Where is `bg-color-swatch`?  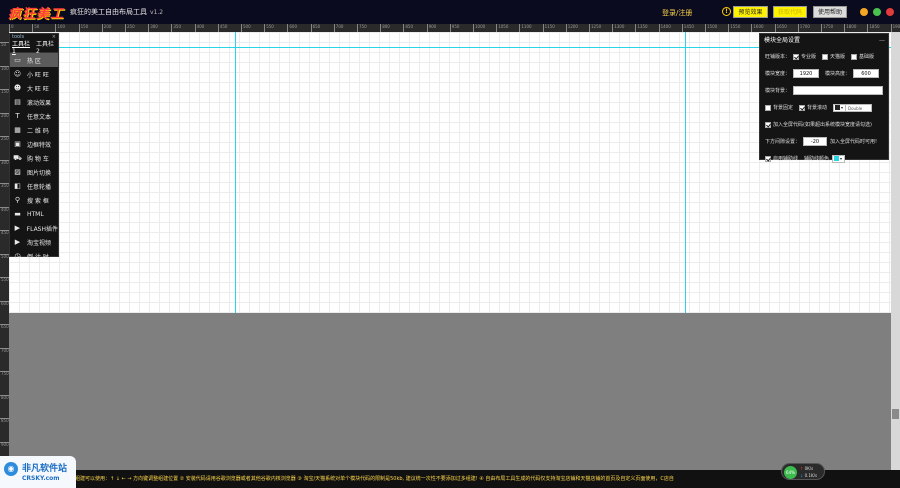 bg-color-swatch is located at coordinates (838, 107).